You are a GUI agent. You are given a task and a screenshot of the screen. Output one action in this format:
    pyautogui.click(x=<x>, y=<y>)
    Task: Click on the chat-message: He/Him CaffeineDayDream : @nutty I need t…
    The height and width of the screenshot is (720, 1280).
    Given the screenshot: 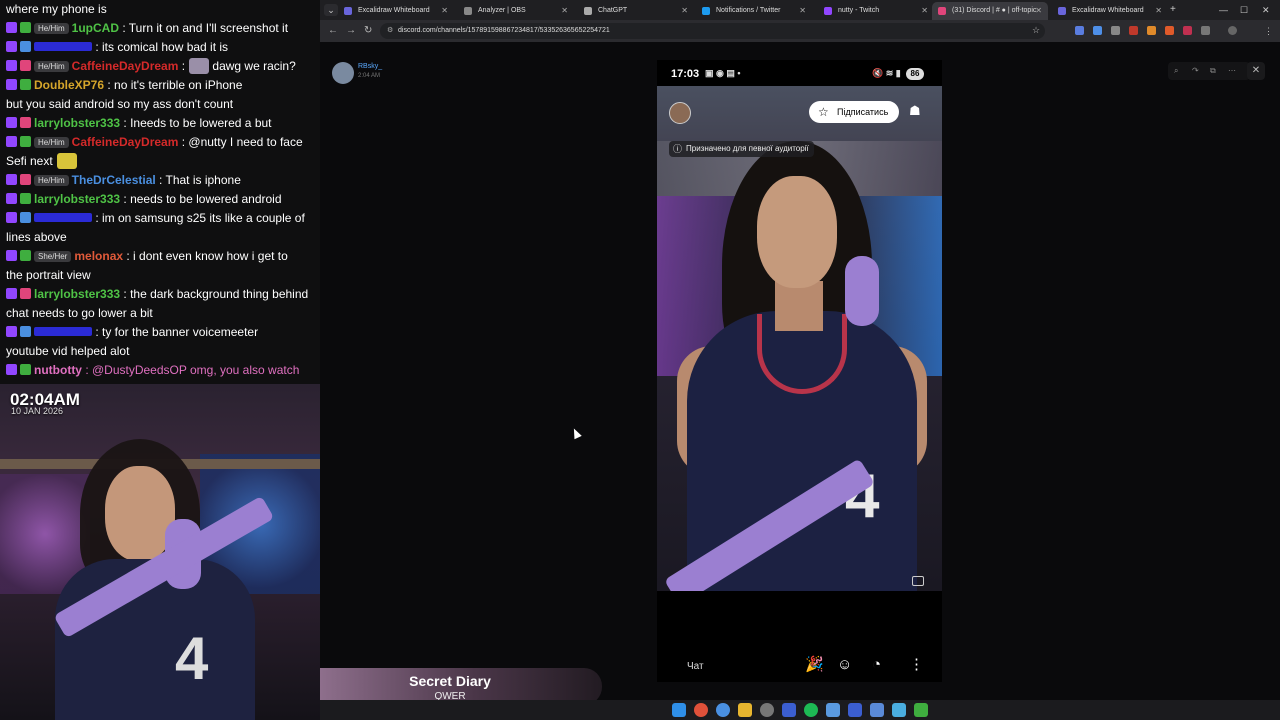 What is the action you would take?
    pyautogui.click(x=160, y=142)
    